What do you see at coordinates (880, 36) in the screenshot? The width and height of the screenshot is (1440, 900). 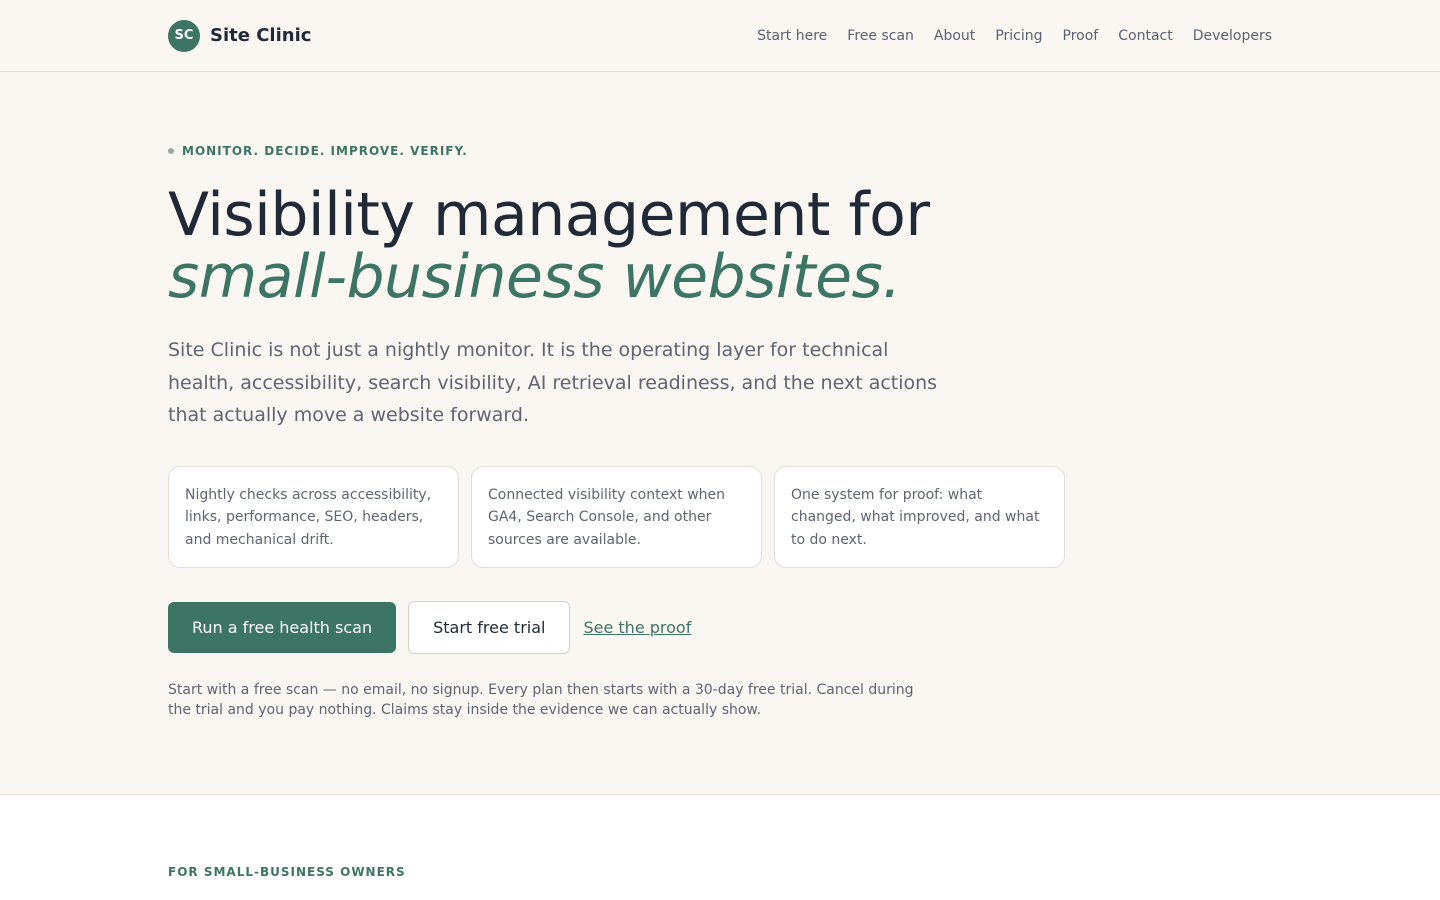 I see `nav-free-scan: Free scan` at bounding box center [880, 36].